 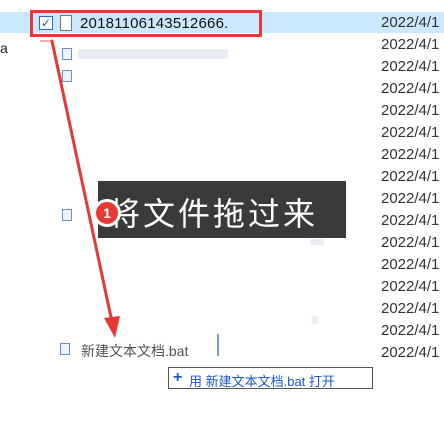 I want to click on dragged-file: 新建文本文档.bat, so click(x=135, y=349).